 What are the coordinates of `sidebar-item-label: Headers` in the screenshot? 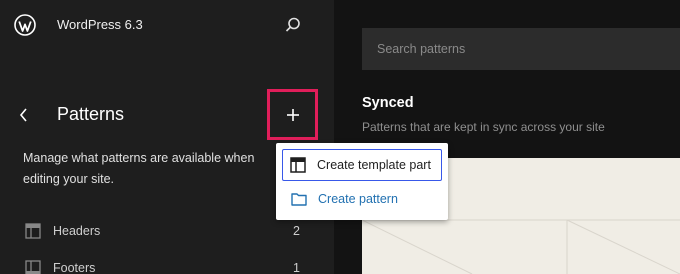 It's located at (77, 231).